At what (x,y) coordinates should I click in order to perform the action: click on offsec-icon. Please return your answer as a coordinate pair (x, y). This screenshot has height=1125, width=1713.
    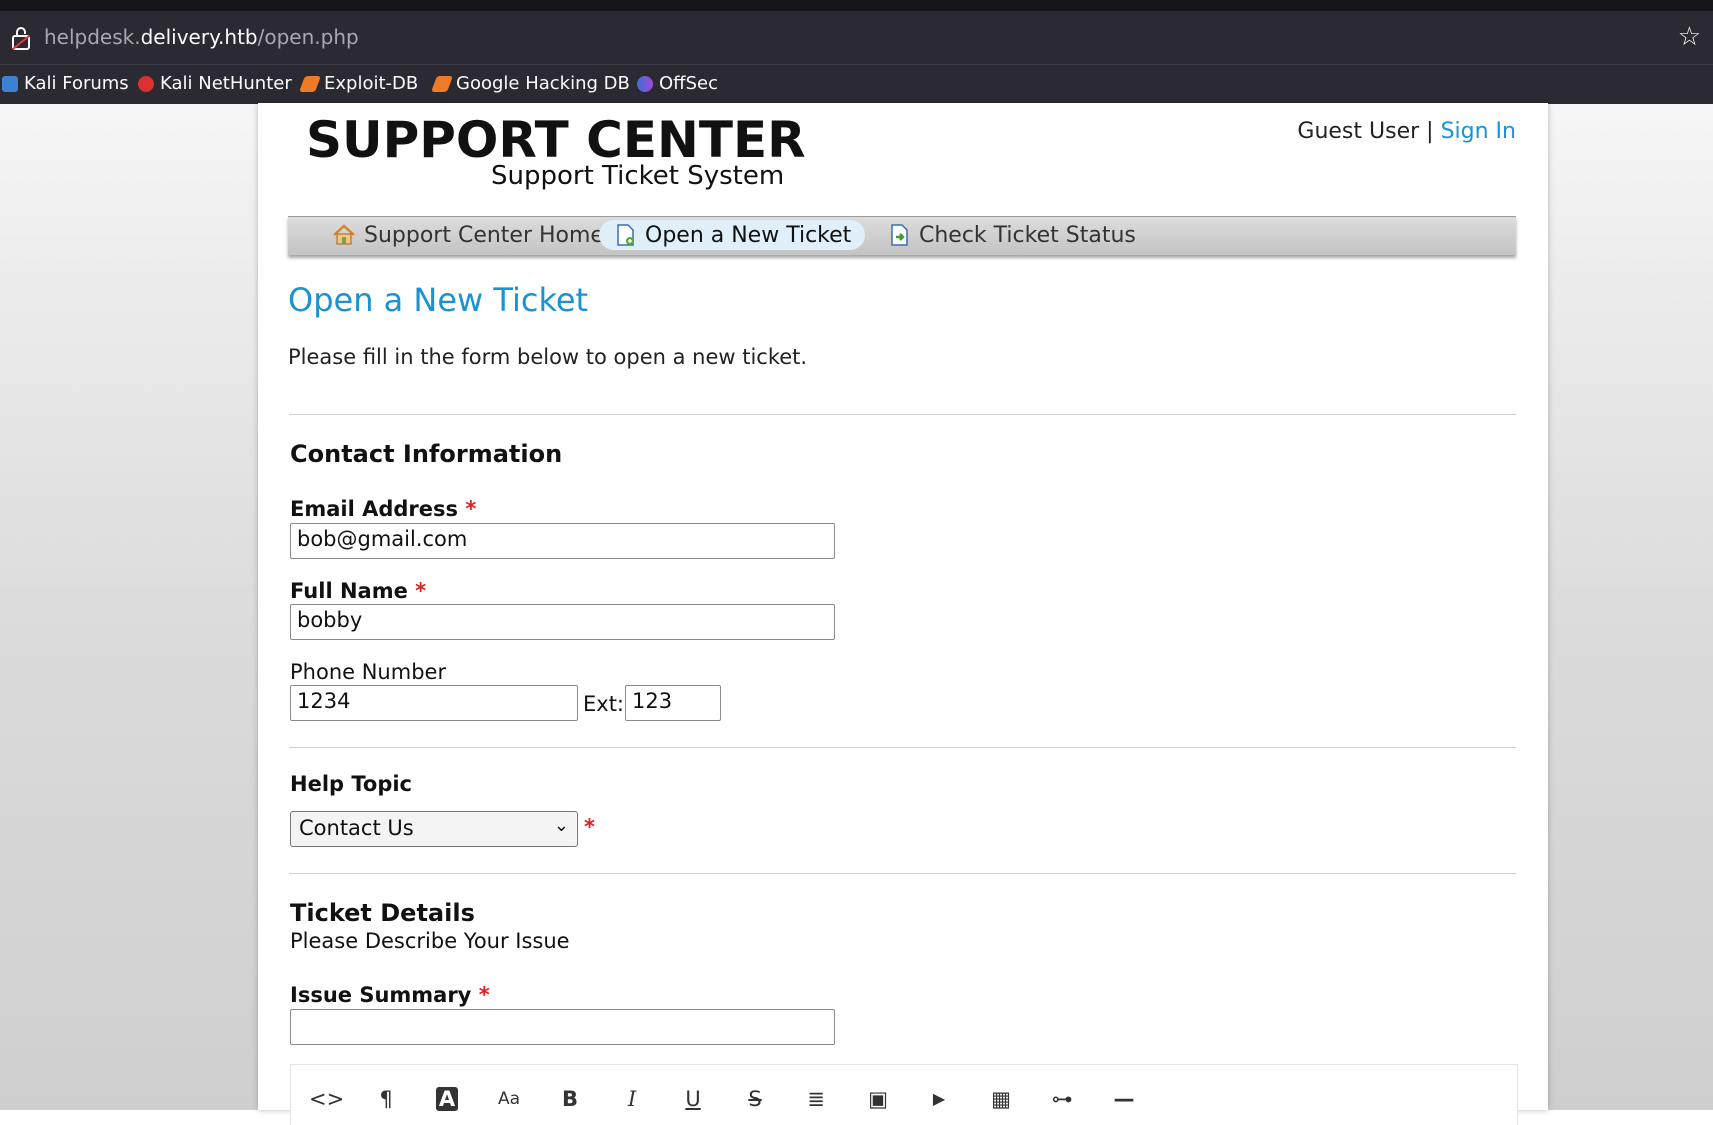
    Looking at the image, I should click on (645, 83).